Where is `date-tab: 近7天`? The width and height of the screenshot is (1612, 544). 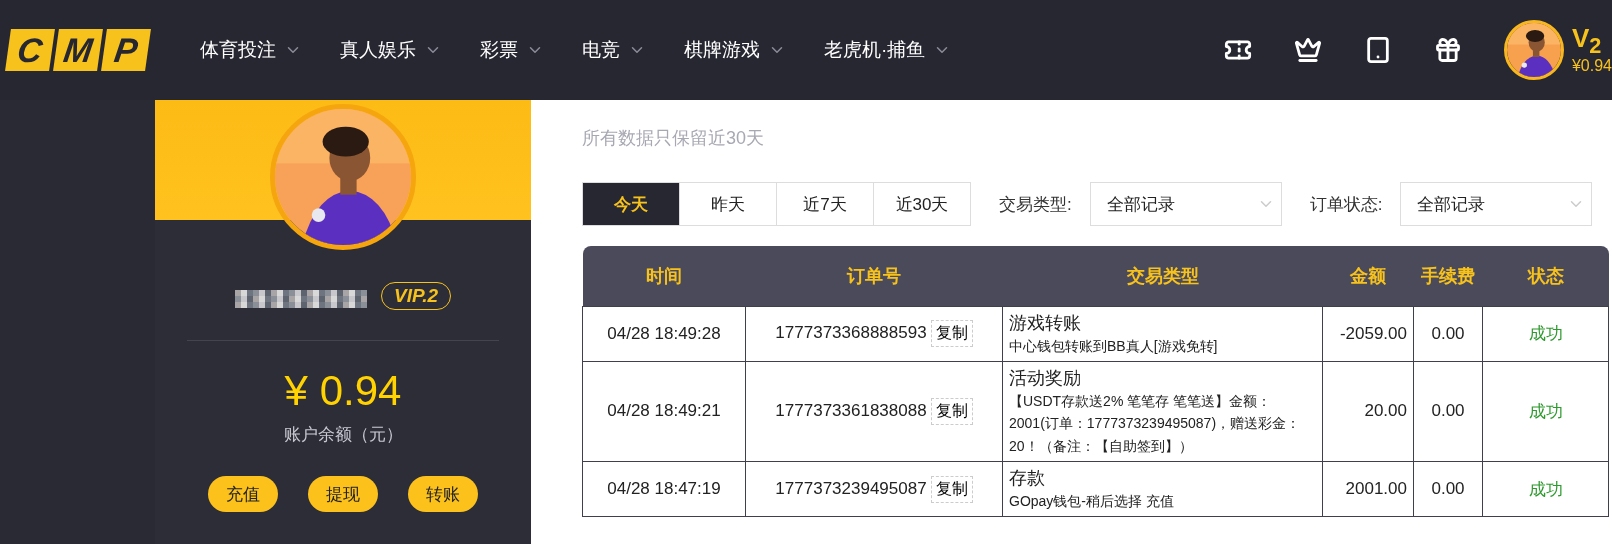
date-tab: 近7天 is located at coordinates (825, 204).